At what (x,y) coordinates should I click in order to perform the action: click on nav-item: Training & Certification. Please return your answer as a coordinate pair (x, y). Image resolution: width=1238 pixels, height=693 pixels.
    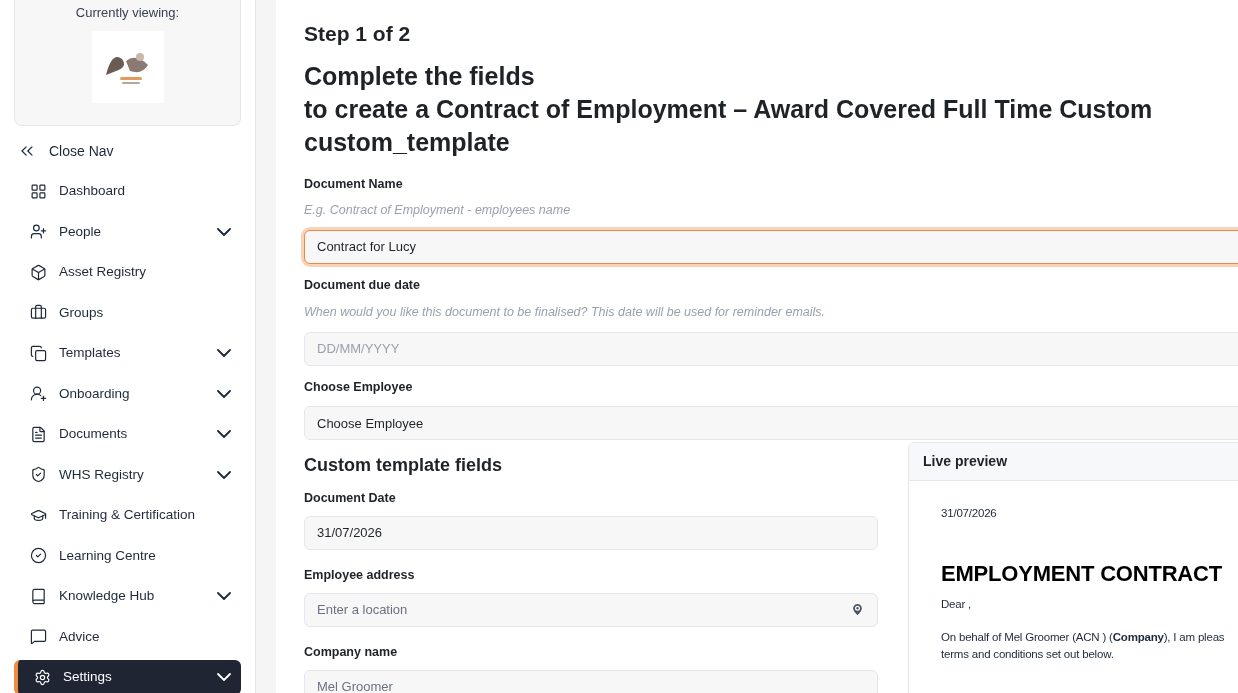
    Looking at the image, I should click on (127, 515).